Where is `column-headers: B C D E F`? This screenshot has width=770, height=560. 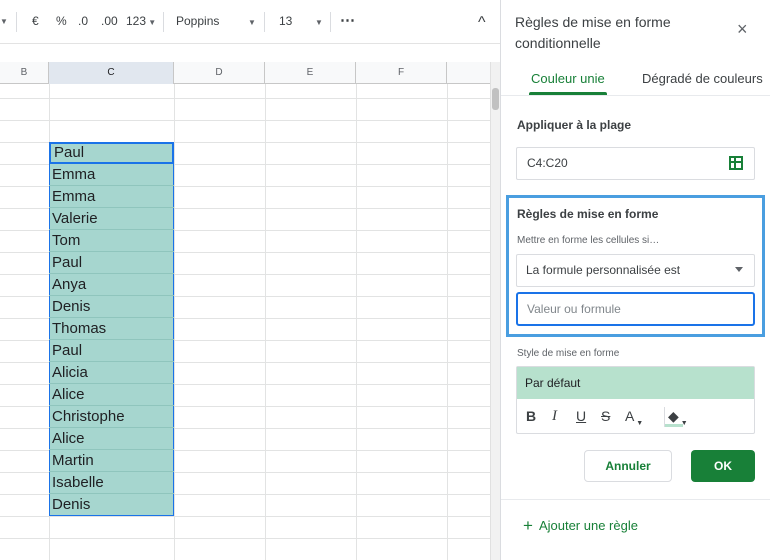
column-headers: B C D E F is located at coordinates (250, 73).